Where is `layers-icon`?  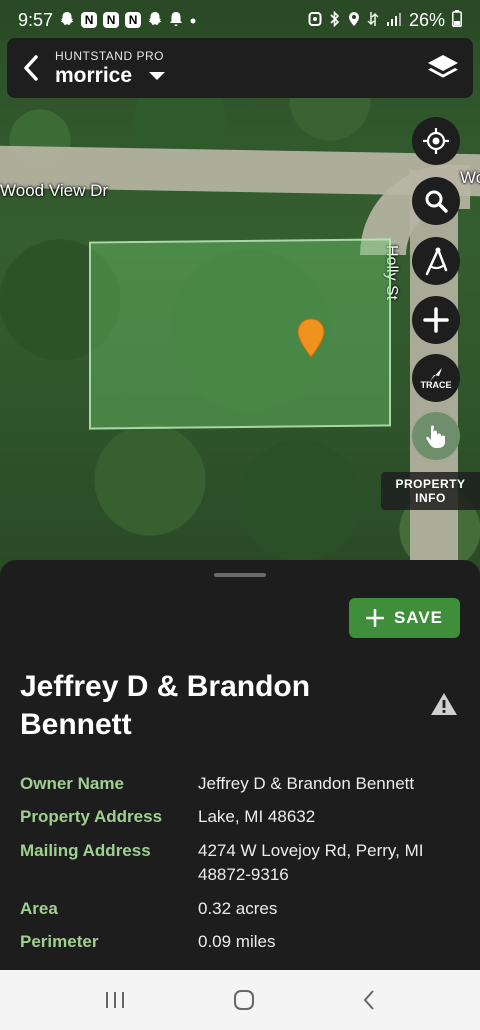
layers-icon is located at coordinates (443, 66).